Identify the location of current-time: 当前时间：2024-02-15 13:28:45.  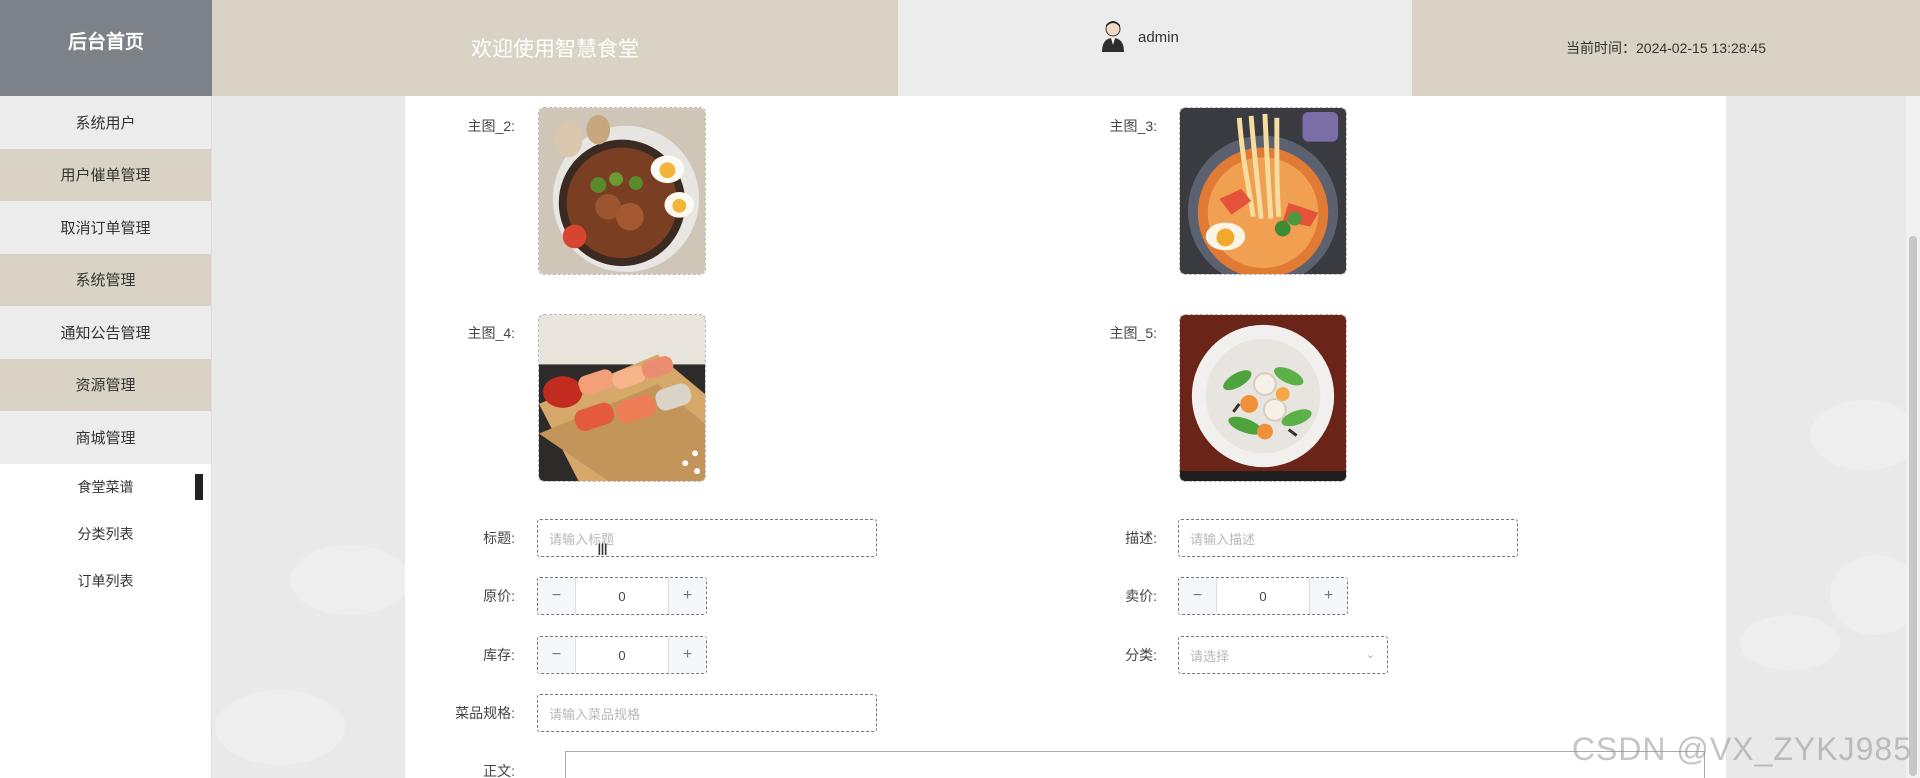
(1666, 48).